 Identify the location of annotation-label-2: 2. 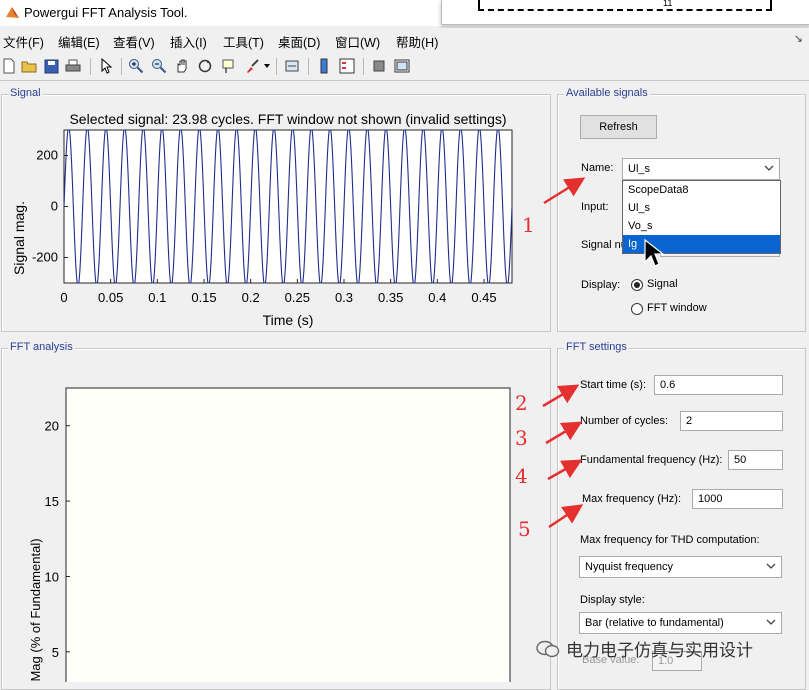
(521, 403).